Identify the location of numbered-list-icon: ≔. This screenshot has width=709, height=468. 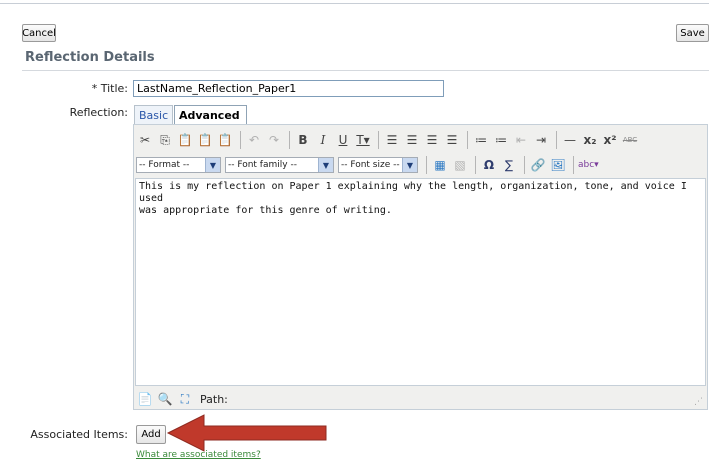
(501, 140).